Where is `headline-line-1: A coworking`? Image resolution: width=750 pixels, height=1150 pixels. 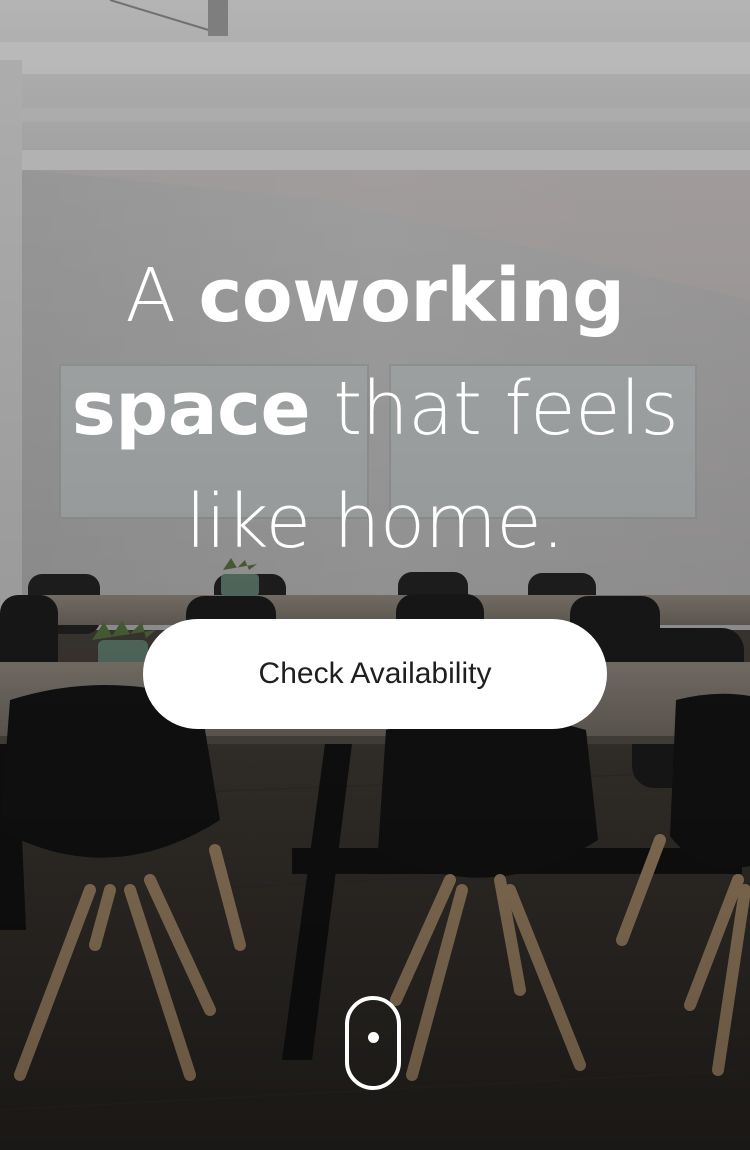
headline-line-1: A coworking is located at coordinates (375, 296).